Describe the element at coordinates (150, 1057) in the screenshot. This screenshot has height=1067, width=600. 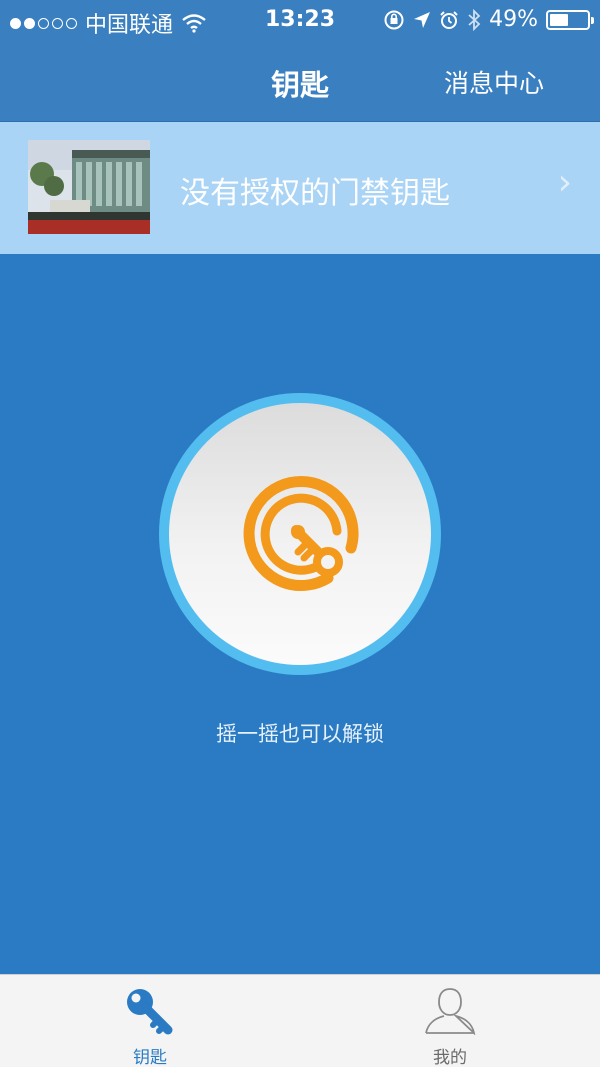
I see `tab-keys-label: 钥匙` at that location.